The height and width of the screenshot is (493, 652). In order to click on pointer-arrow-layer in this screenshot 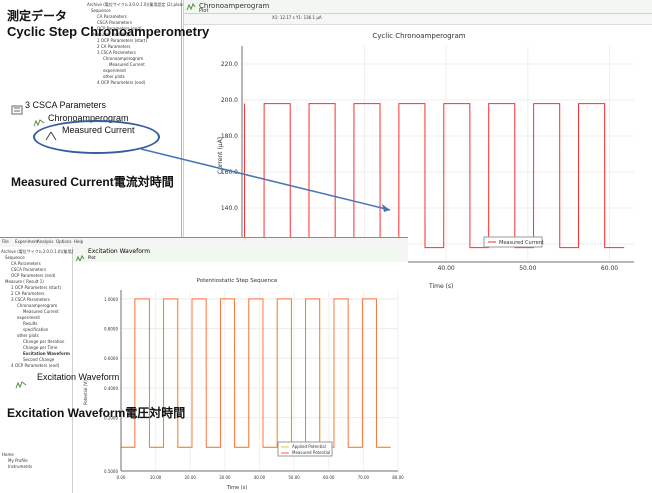, I will do `click(265, 180)`.